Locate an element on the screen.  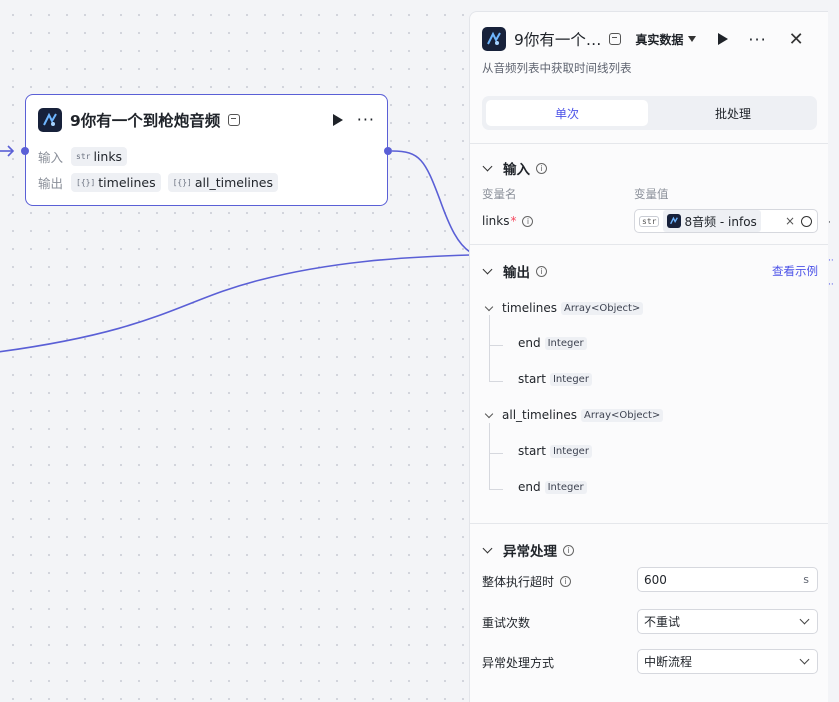
links-value-input: str 8音频 - infos × is located at coordinates (726, 221).